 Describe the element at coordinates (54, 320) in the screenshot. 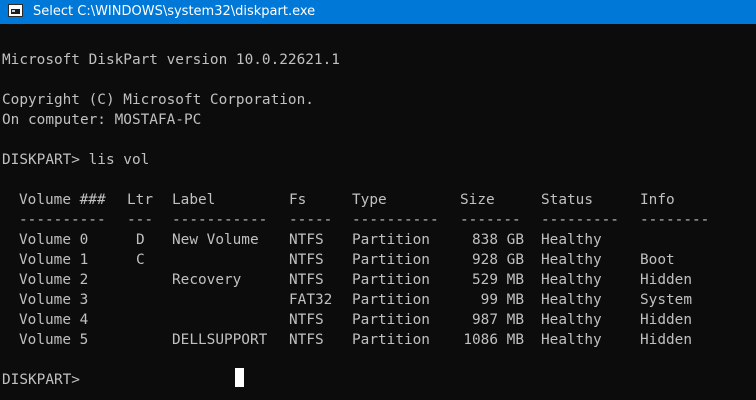

I see `cell-volume: Volume 4` at that location.